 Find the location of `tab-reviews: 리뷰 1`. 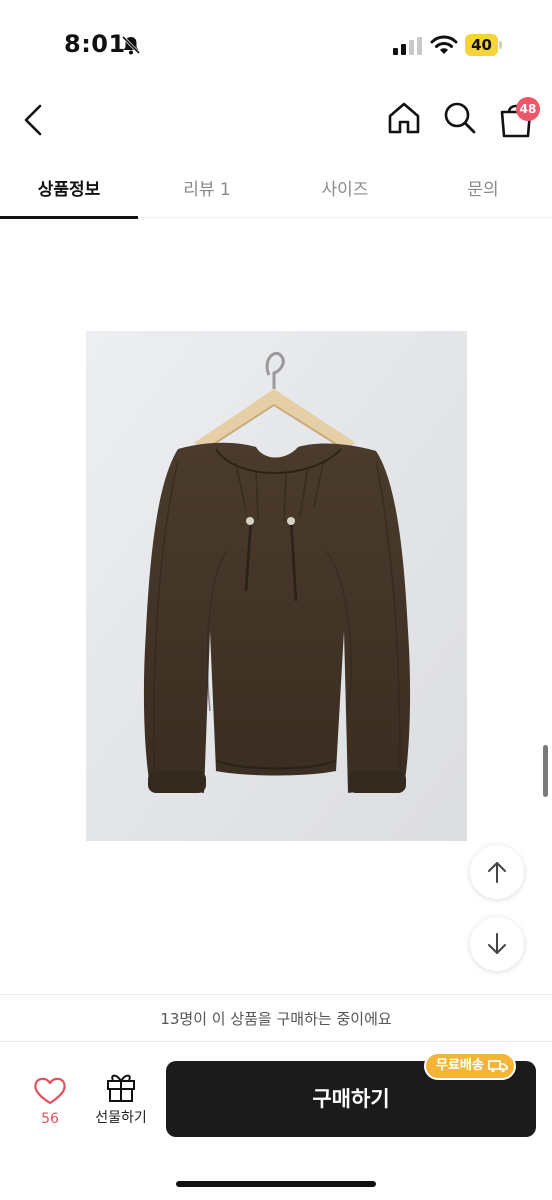

tab-reviews: 리뷰 1 is located at coordinates (207, 189).